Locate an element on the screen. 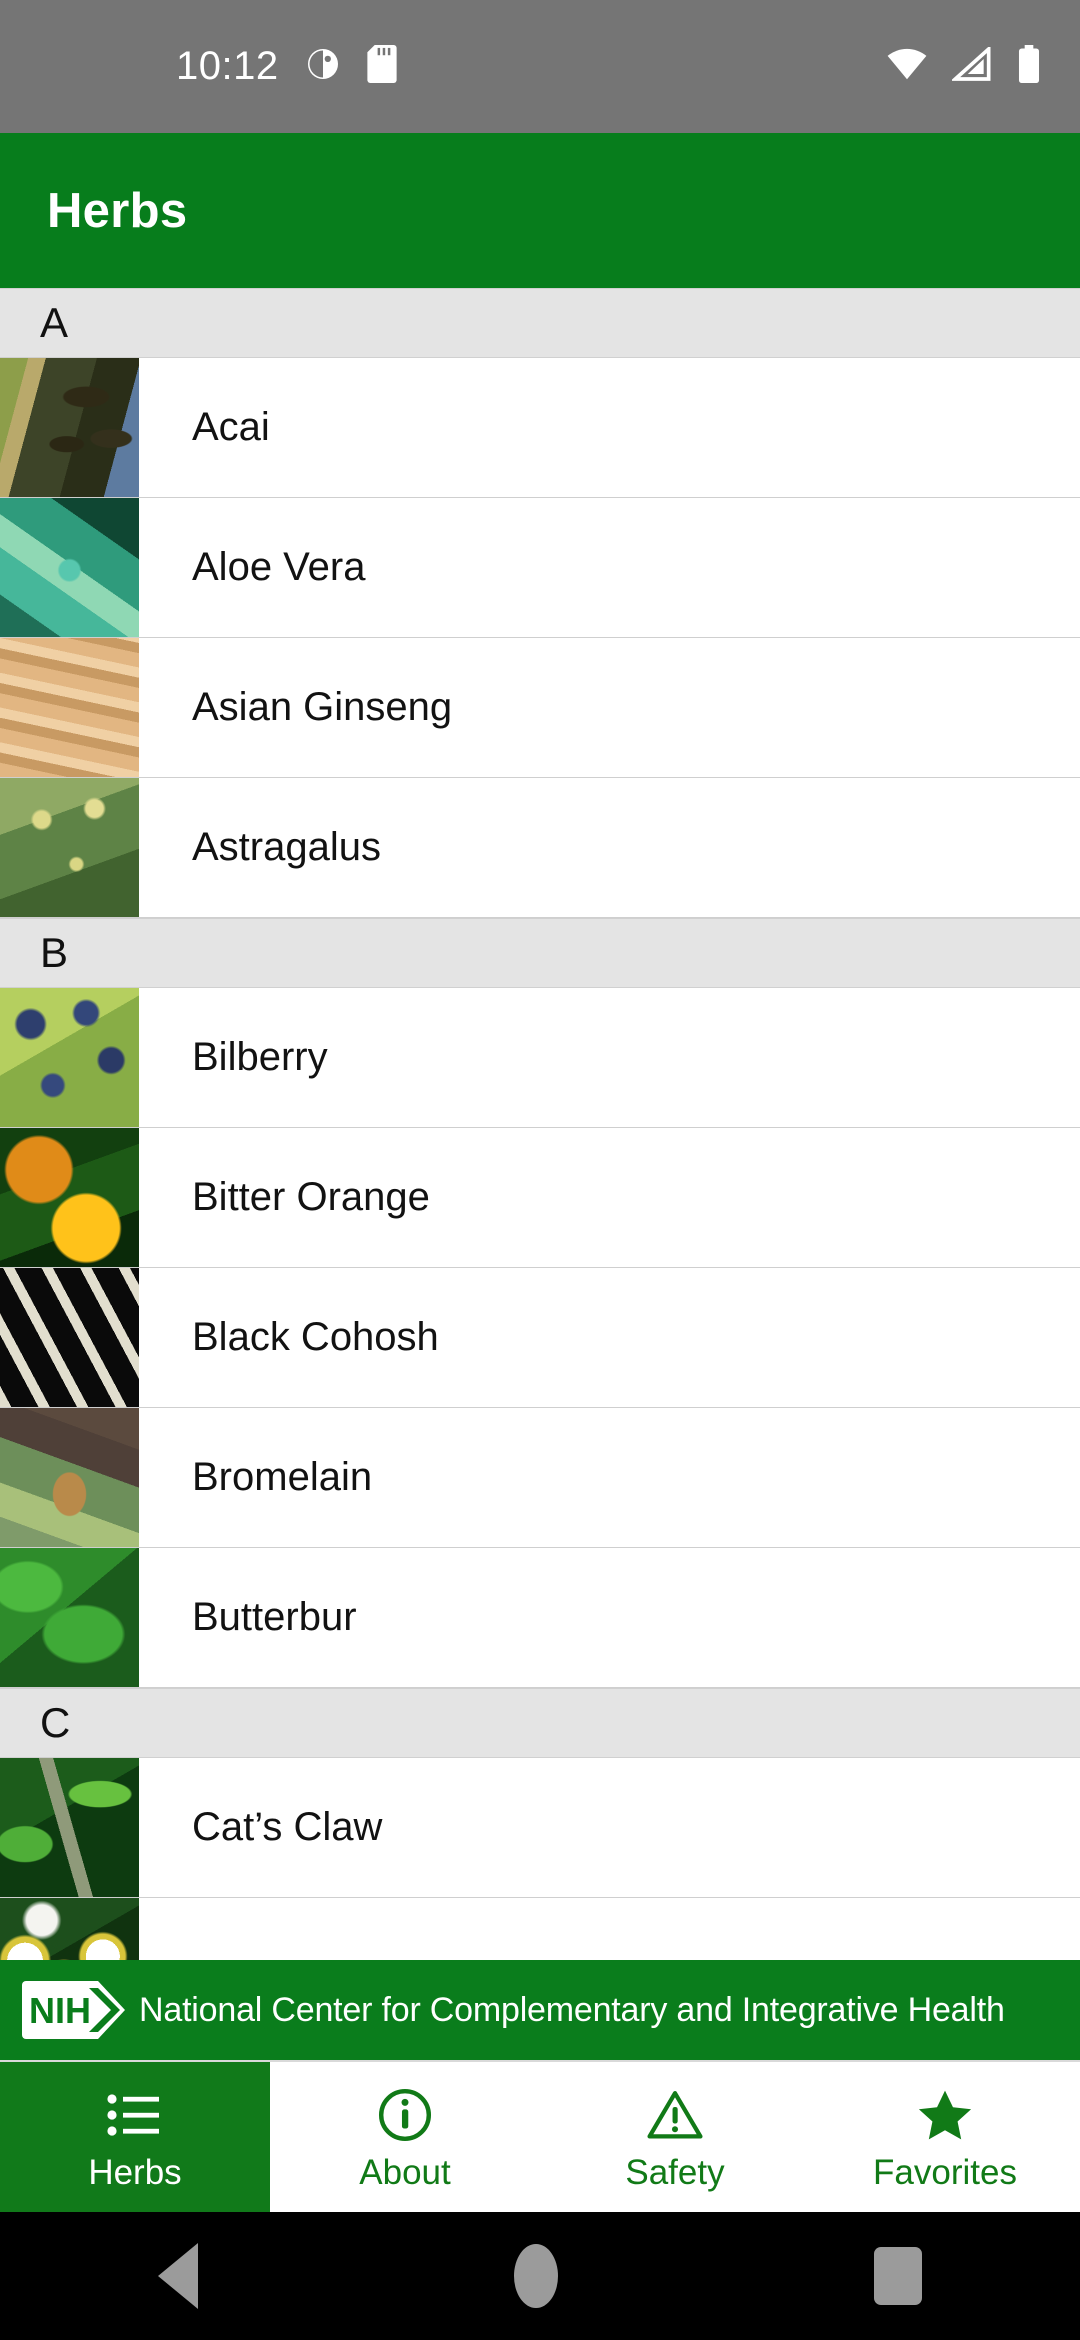 The width and height of the screenshot is (1080, 2340). nih-logo-icon: NIH is located at coordinates (73, 2010).